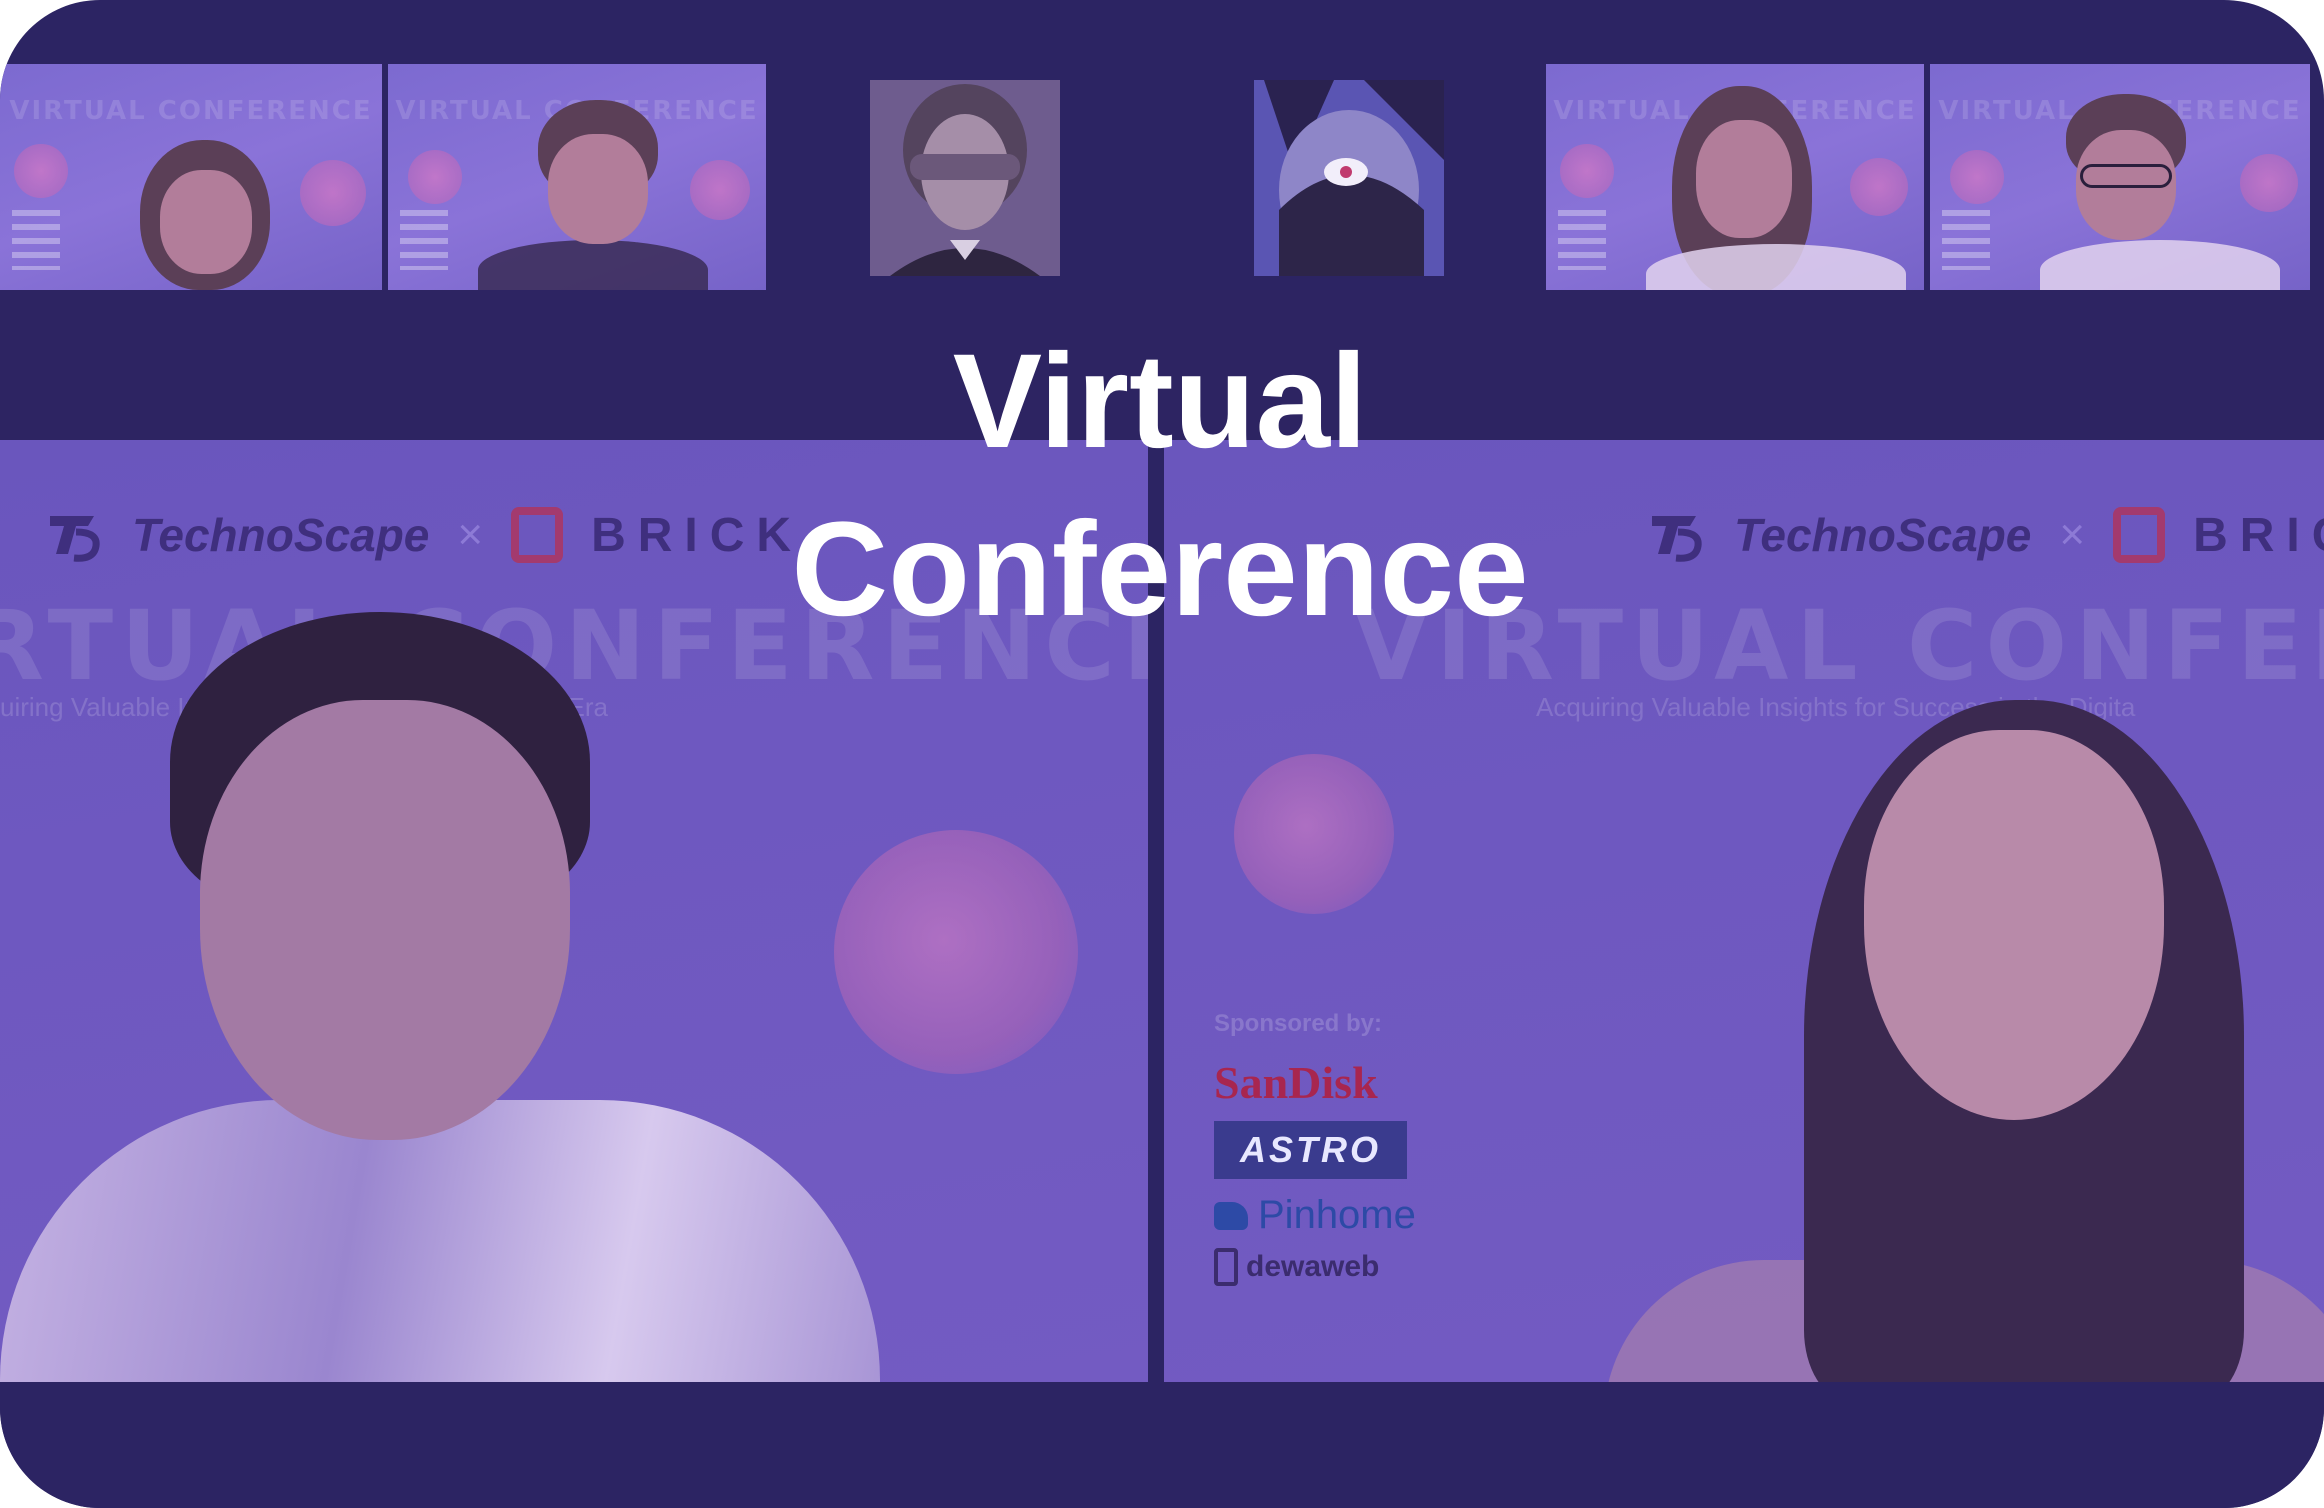  I want to click on participant-tile-1: VIRTUAL CONFERENCE, so click(191, 177).